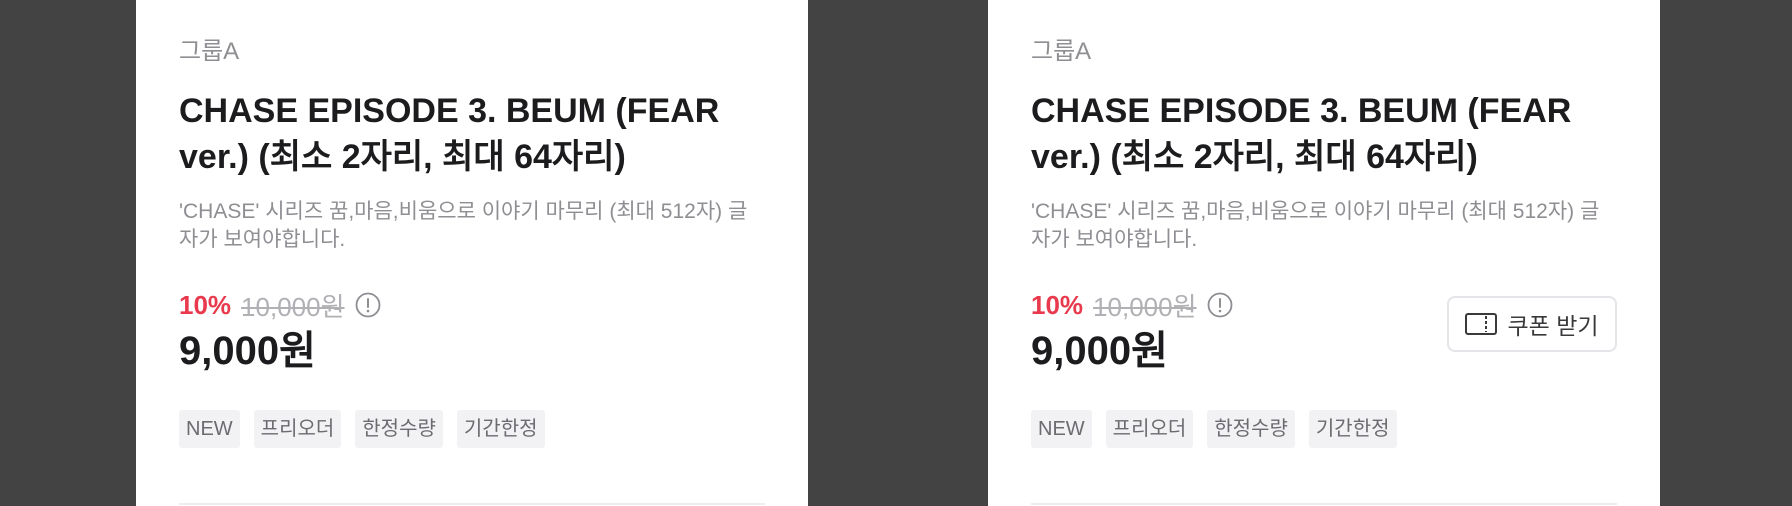 This screenshot has height=506, width=1792. I want to click on discount-row: 10% 10,000원, so click(472, 305).